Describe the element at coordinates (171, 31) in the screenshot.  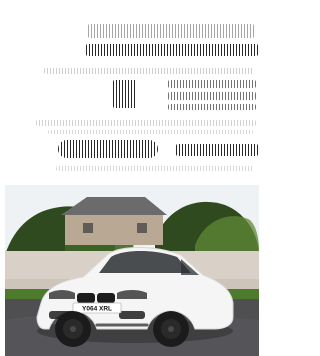
I see `scan-line-title` at that location.